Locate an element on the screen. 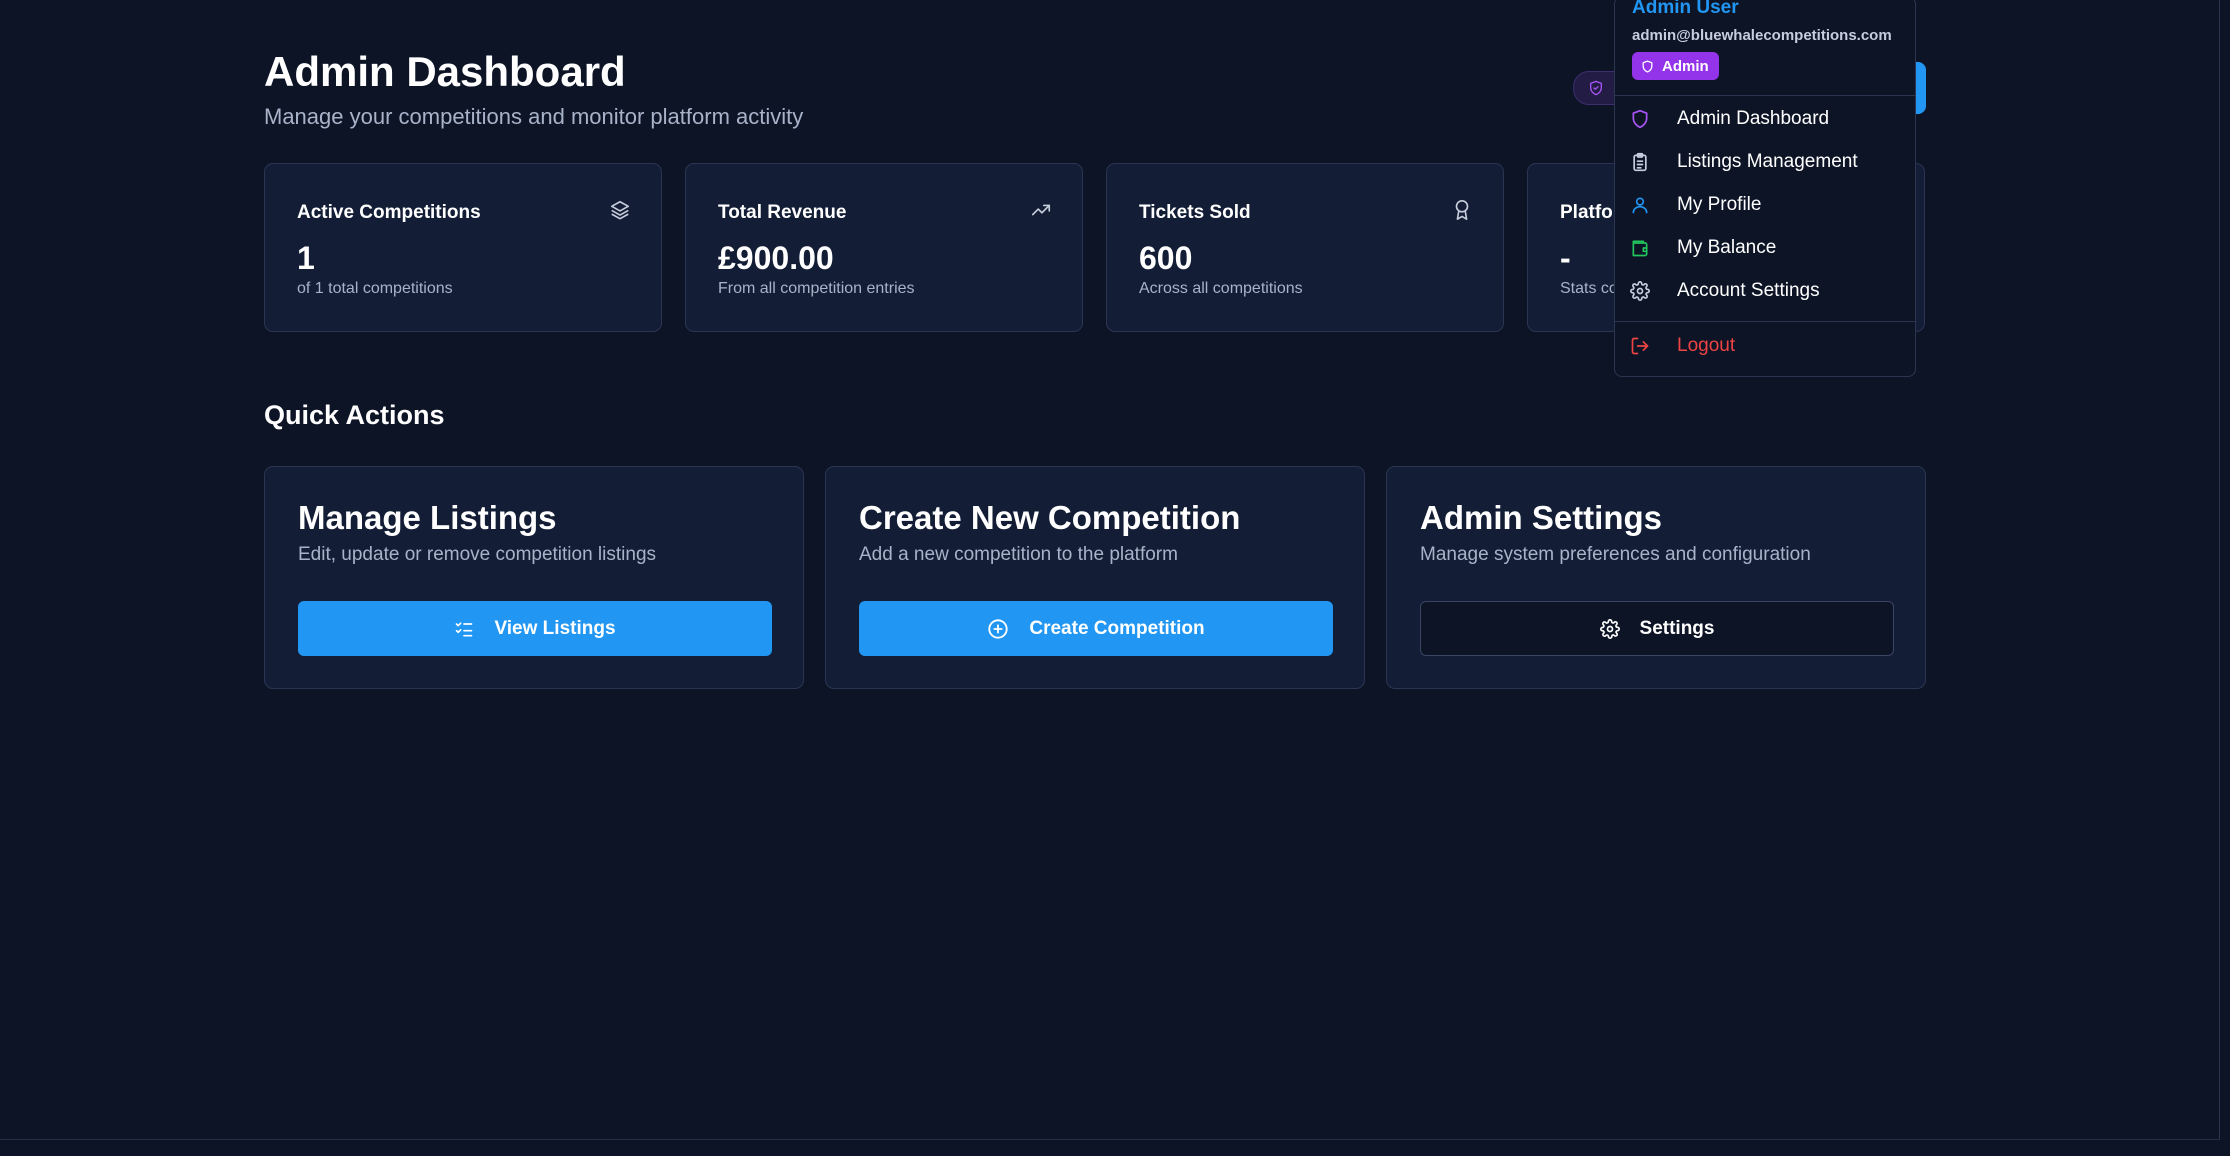 The image size is (2230, 1156). menu-item-label: My Profile is located at coordinates (1719, 204).